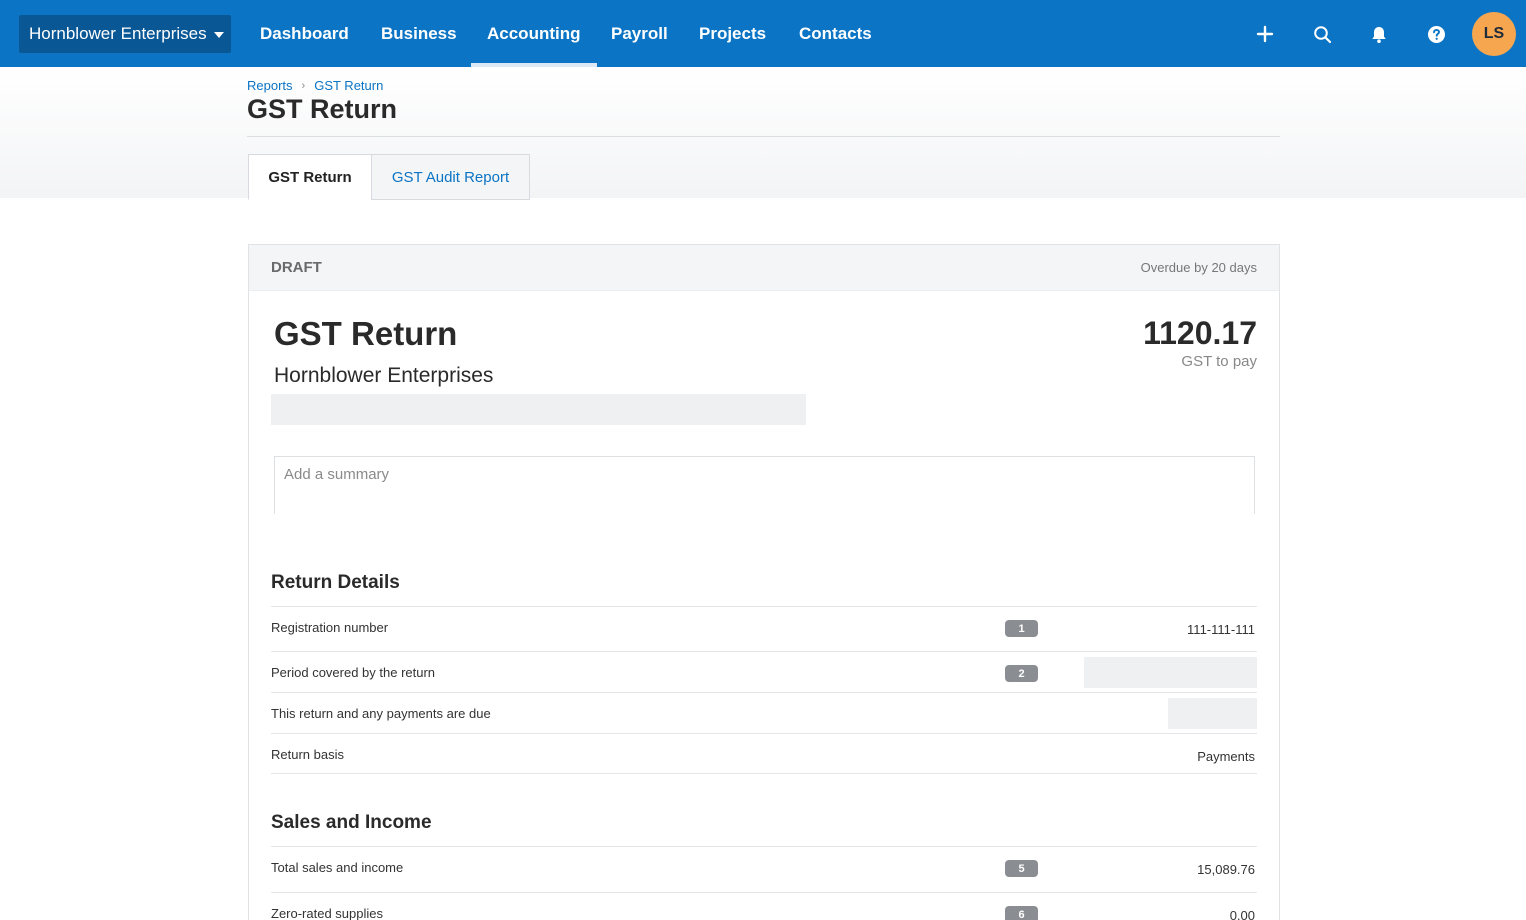 This screenshot has height=920, width=1526. I want to click on divider, so click(764, 773).